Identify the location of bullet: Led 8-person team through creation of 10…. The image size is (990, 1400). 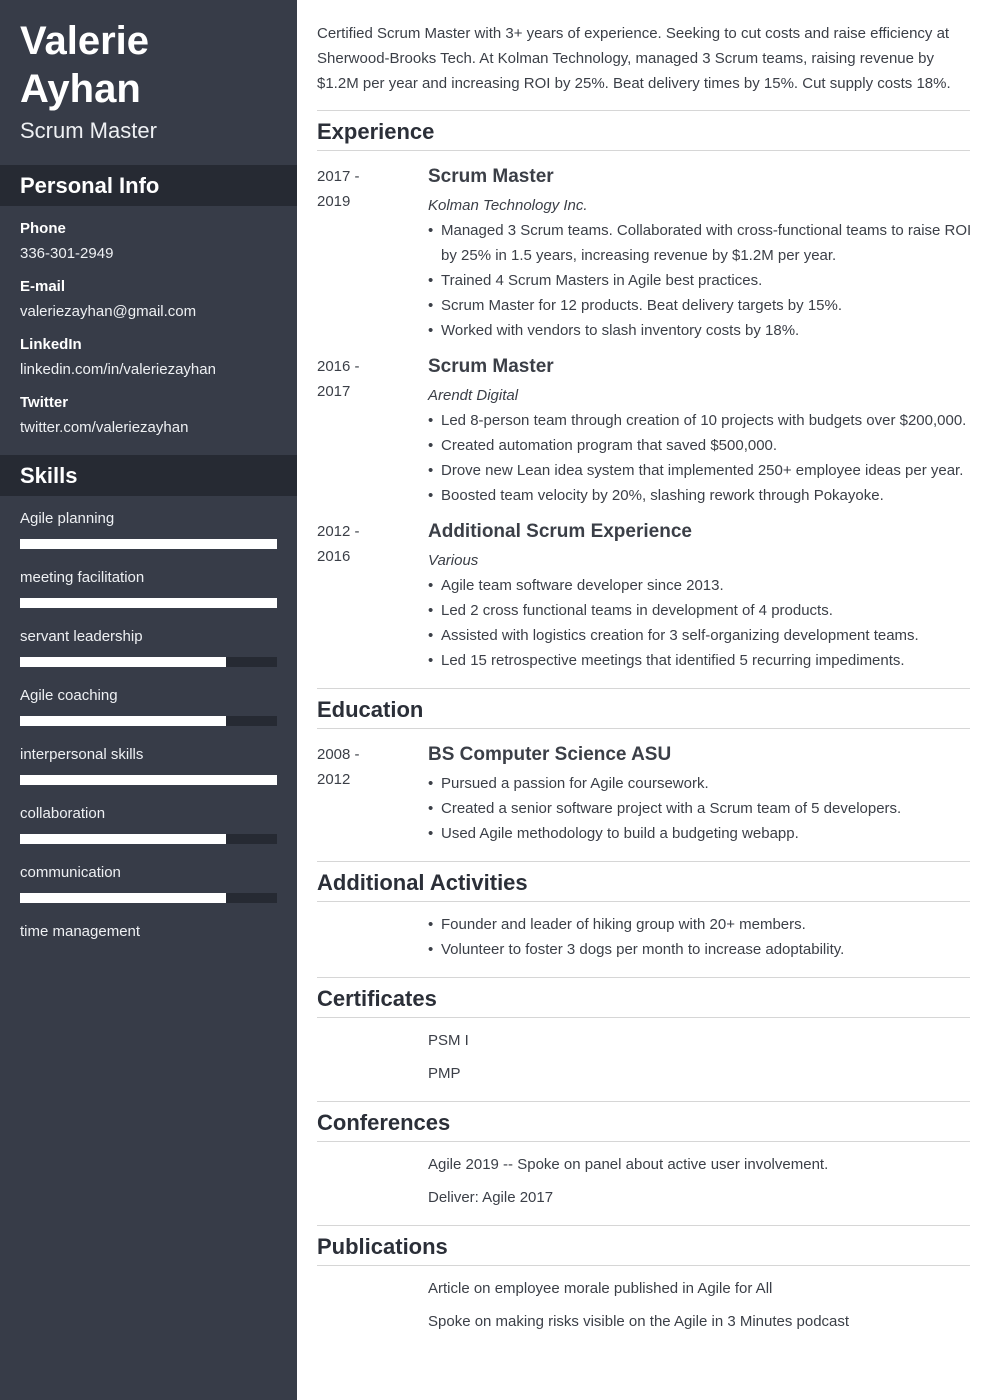
(703, 420).